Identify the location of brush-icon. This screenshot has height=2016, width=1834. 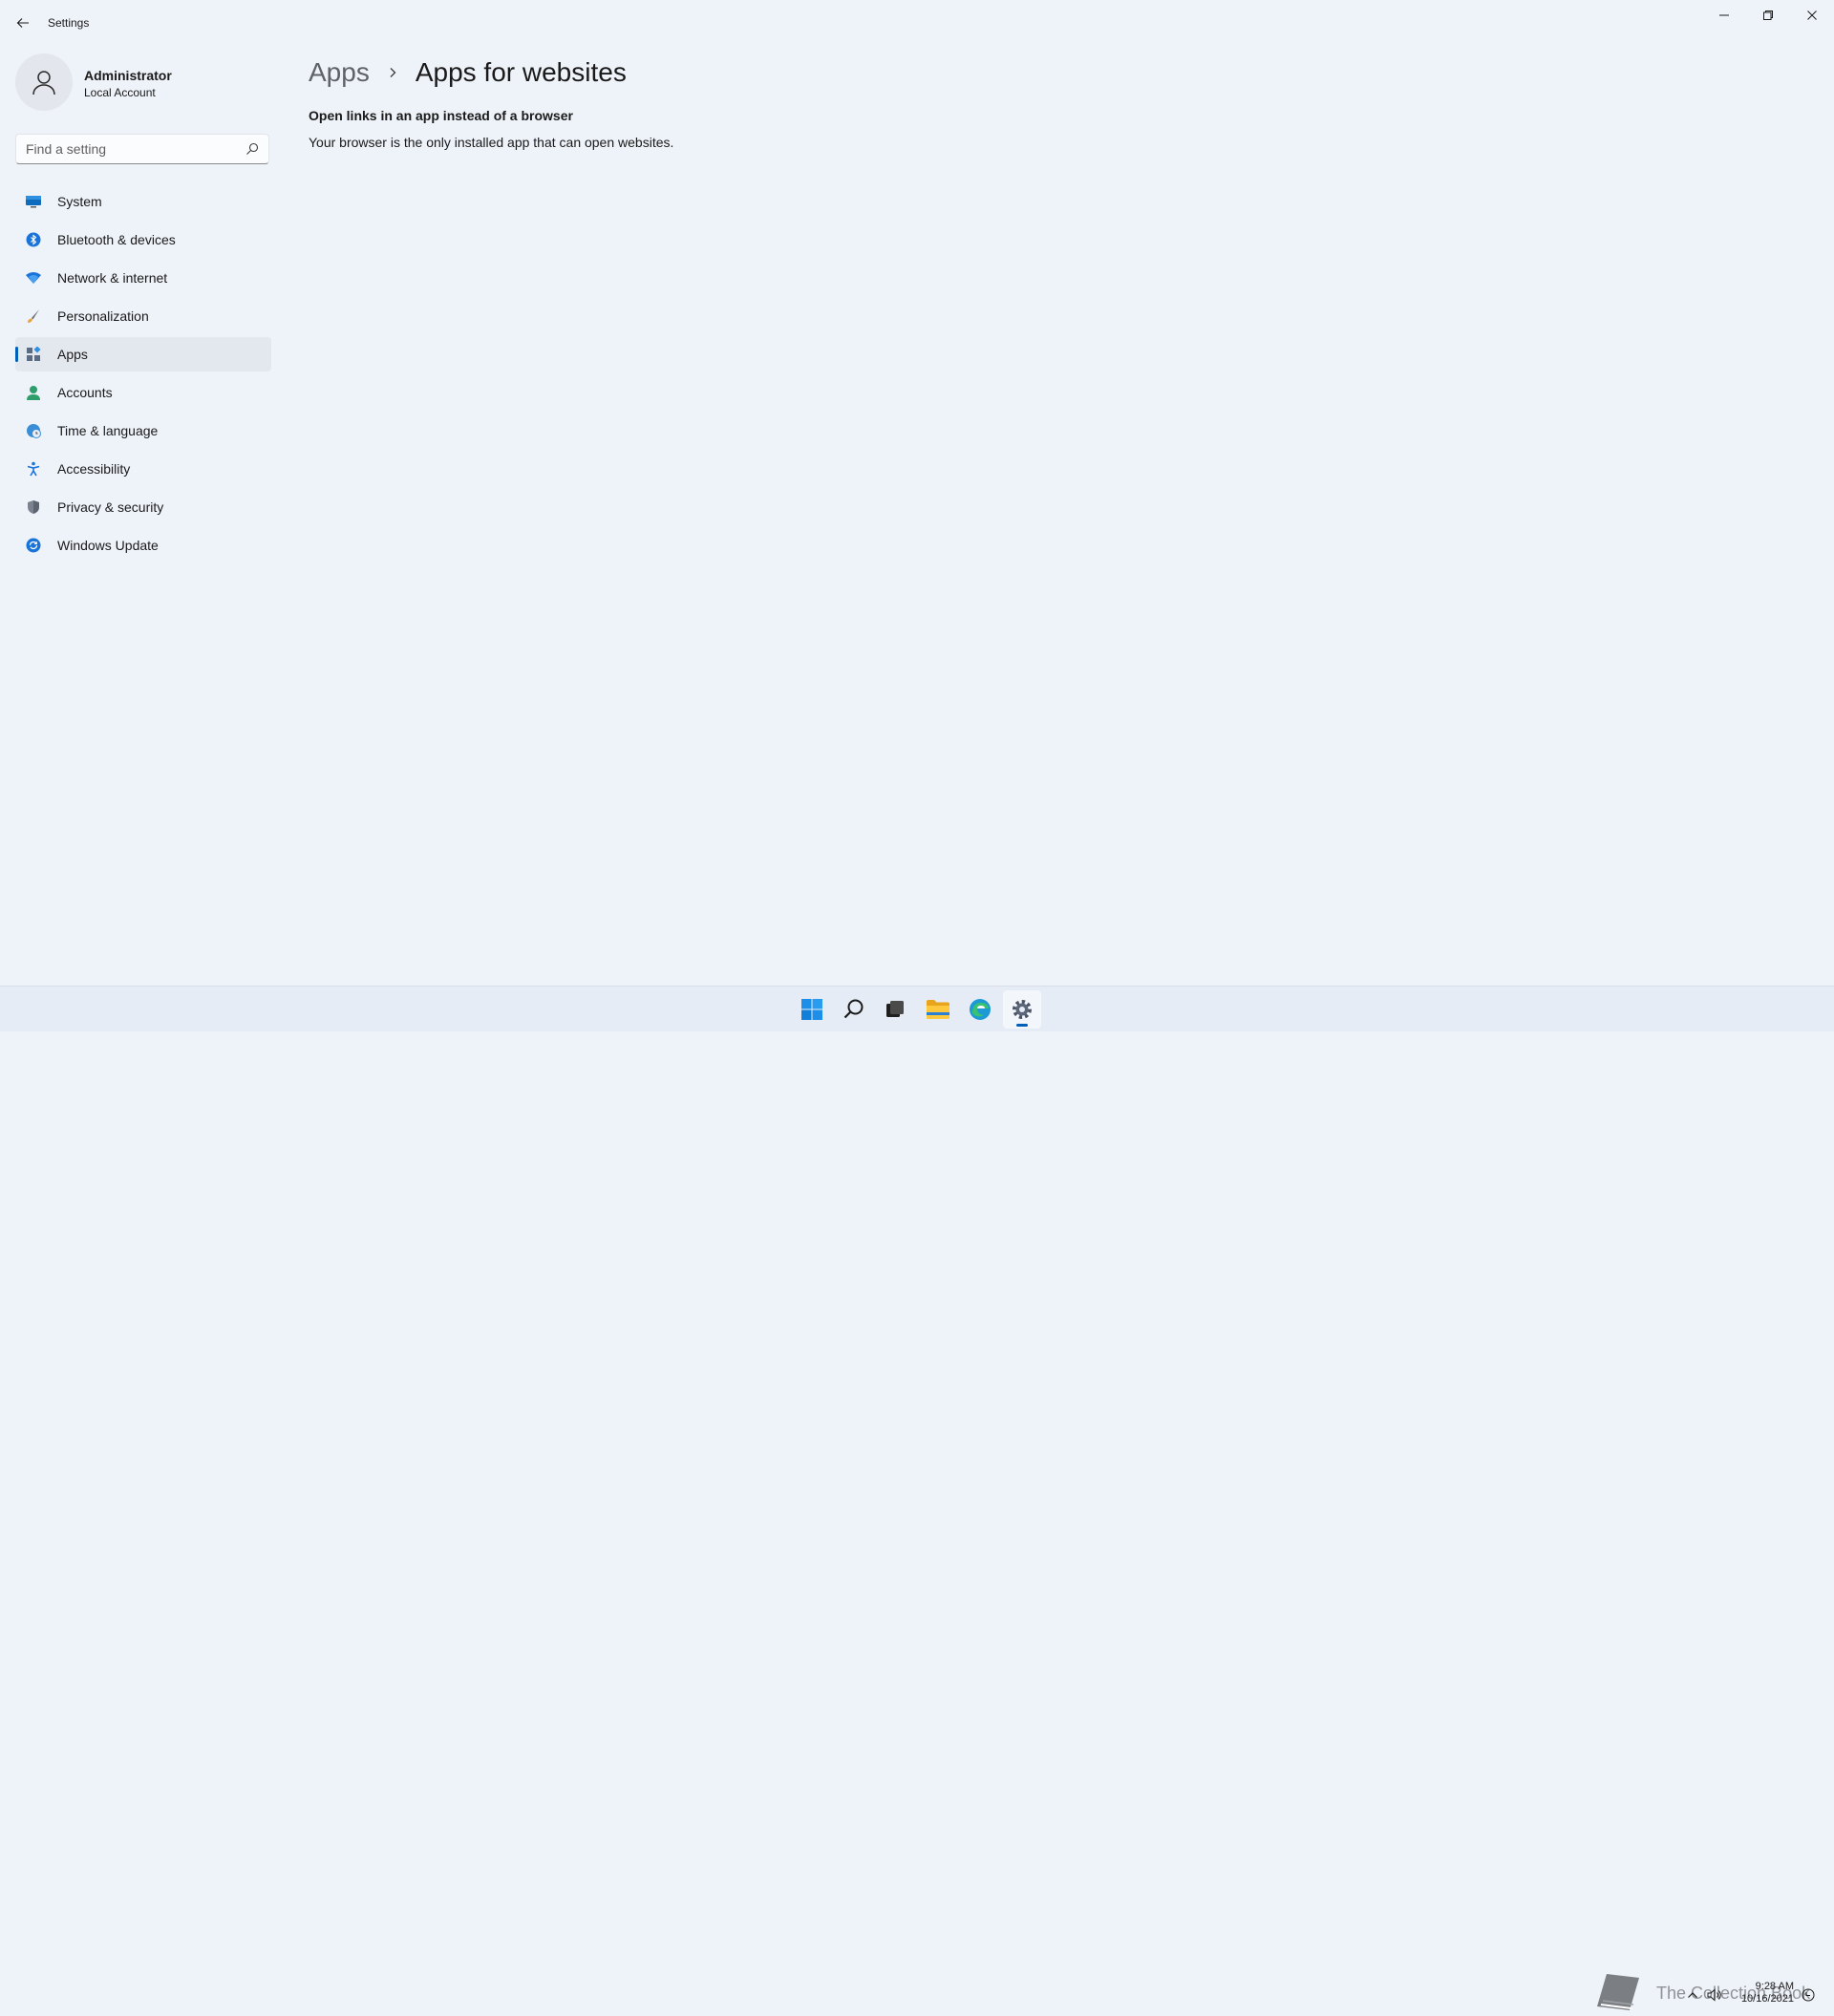
(33, 316).